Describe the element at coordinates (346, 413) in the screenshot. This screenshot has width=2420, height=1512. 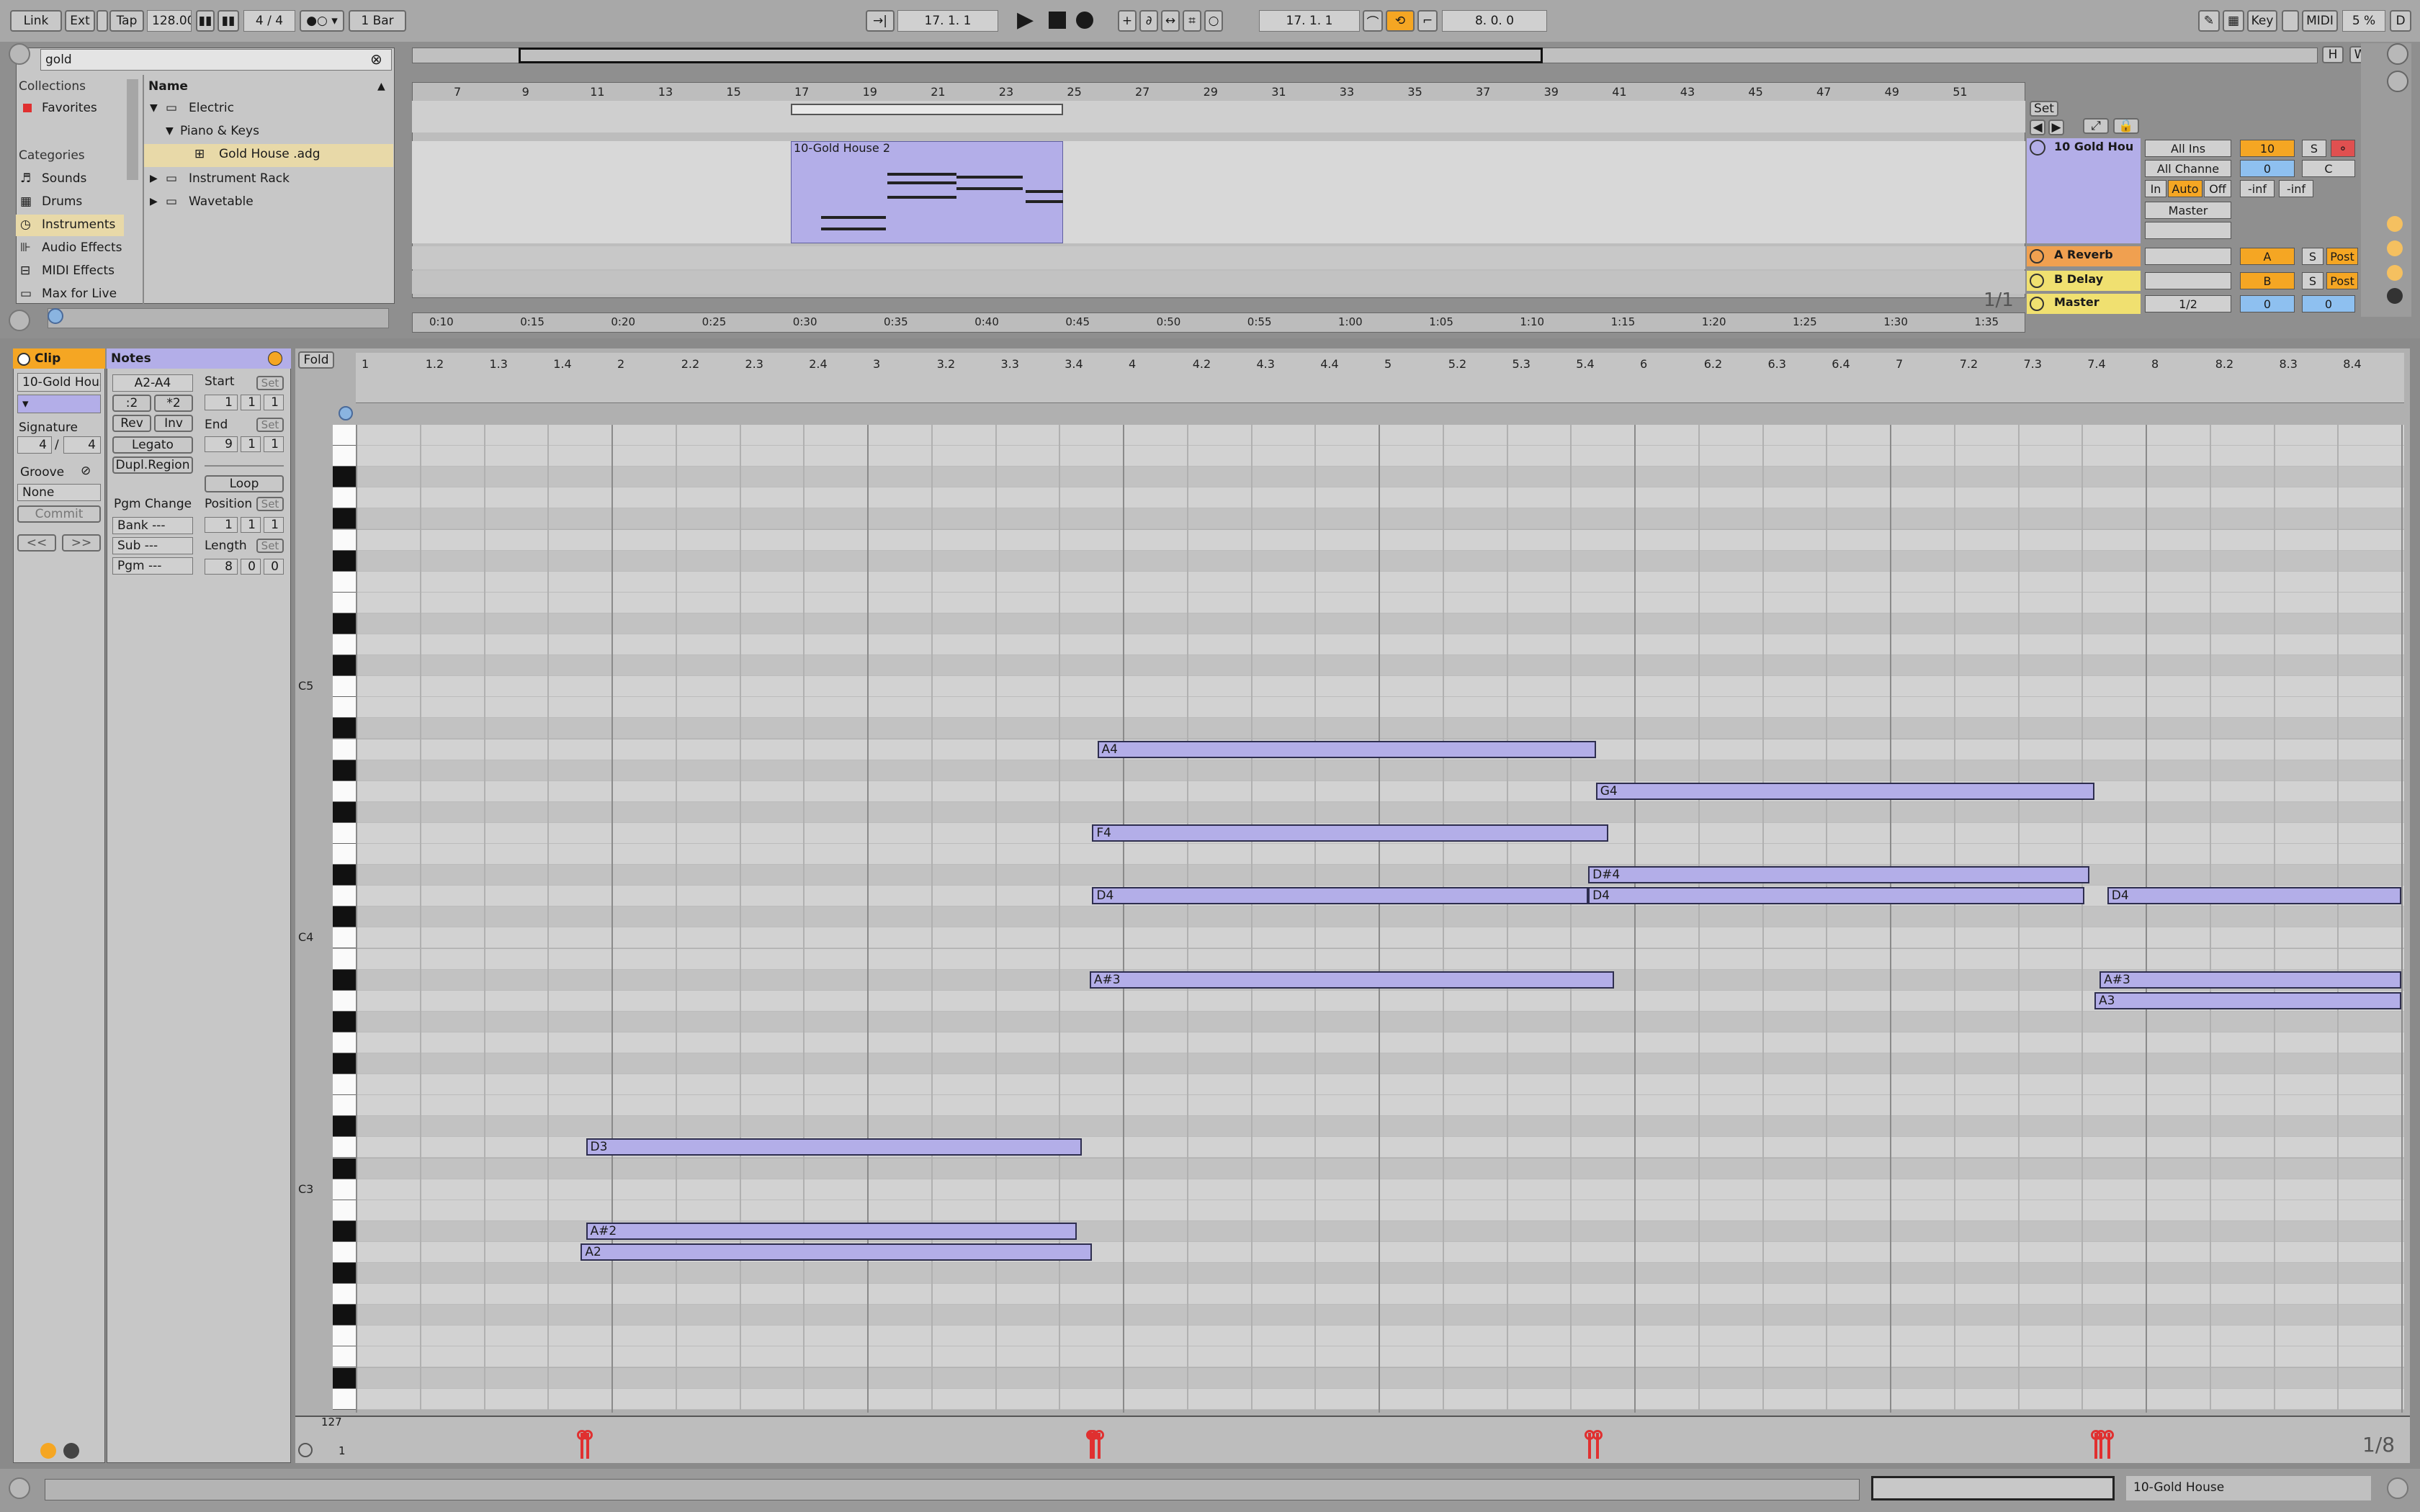
I see `preview-notes-icon` at that location.